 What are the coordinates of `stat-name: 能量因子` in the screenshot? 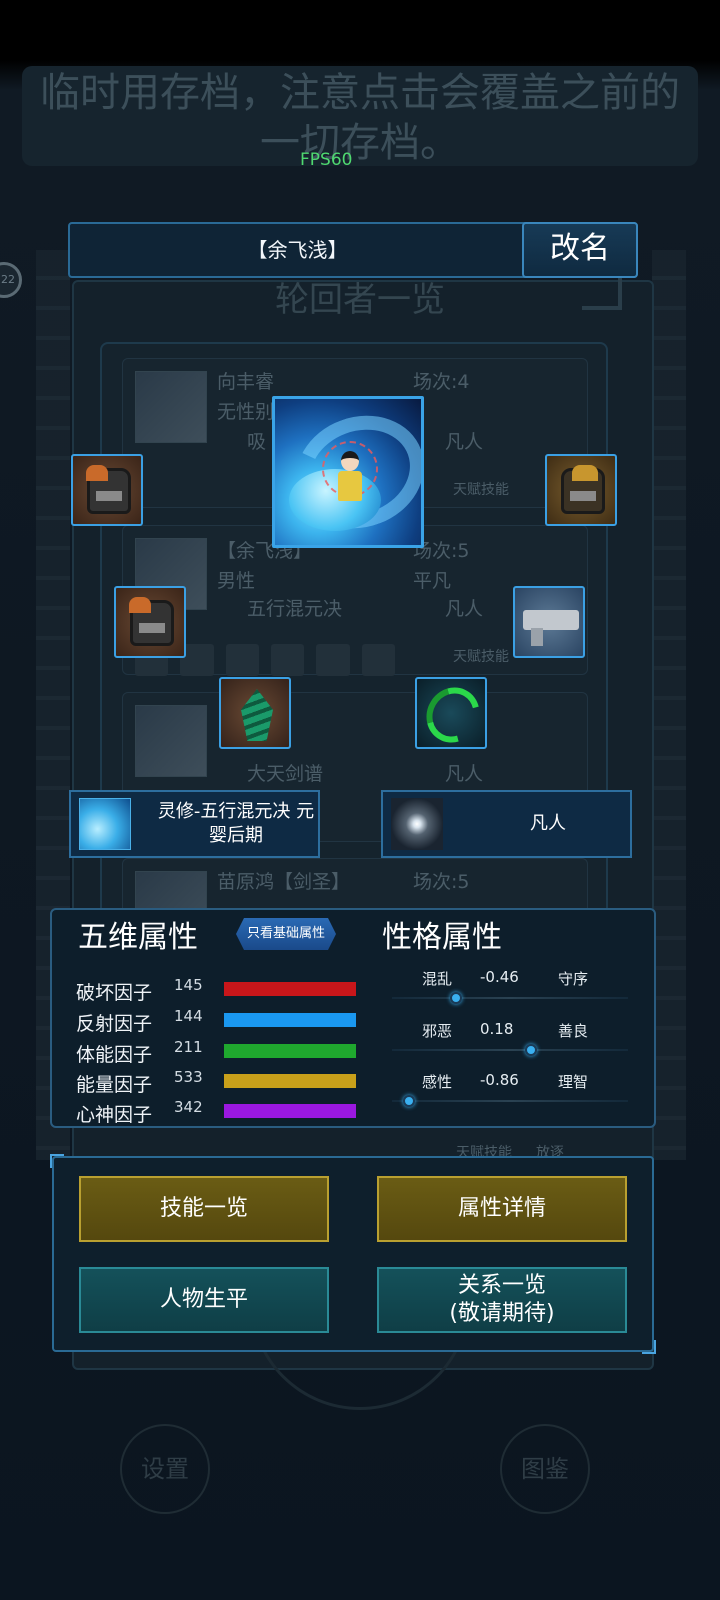 It's located at (114, 1085).